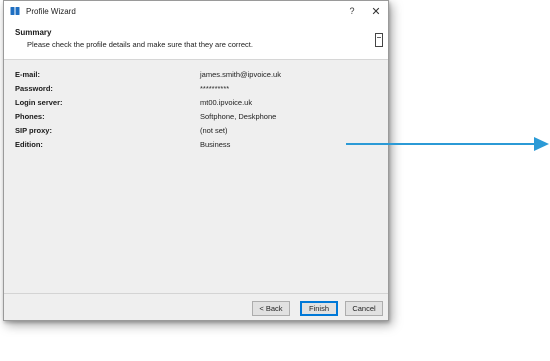 This screenshot has width=550, height=361. I want to click on detail-label: Phones:, so click(30, 116).